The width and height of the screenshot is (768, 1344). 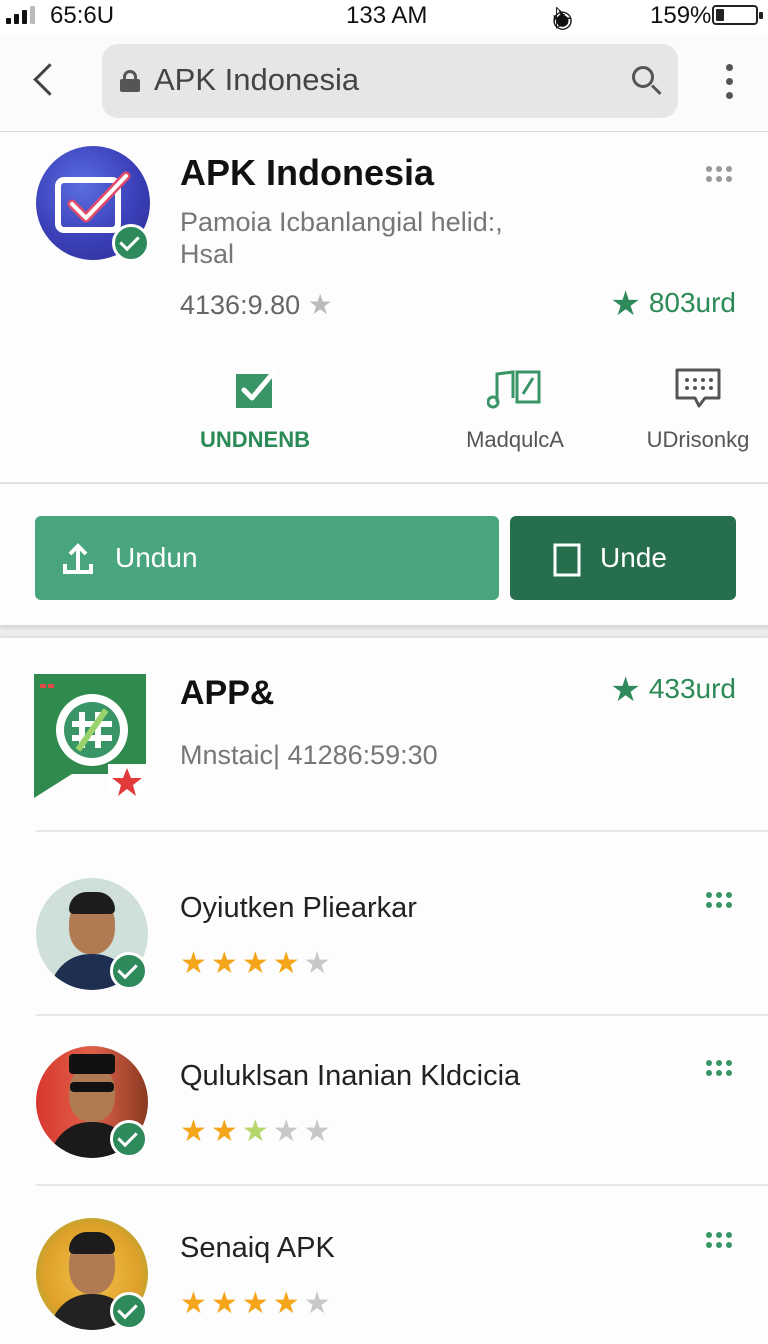 I want to click on chat-icon, so click(x=698, y=388).